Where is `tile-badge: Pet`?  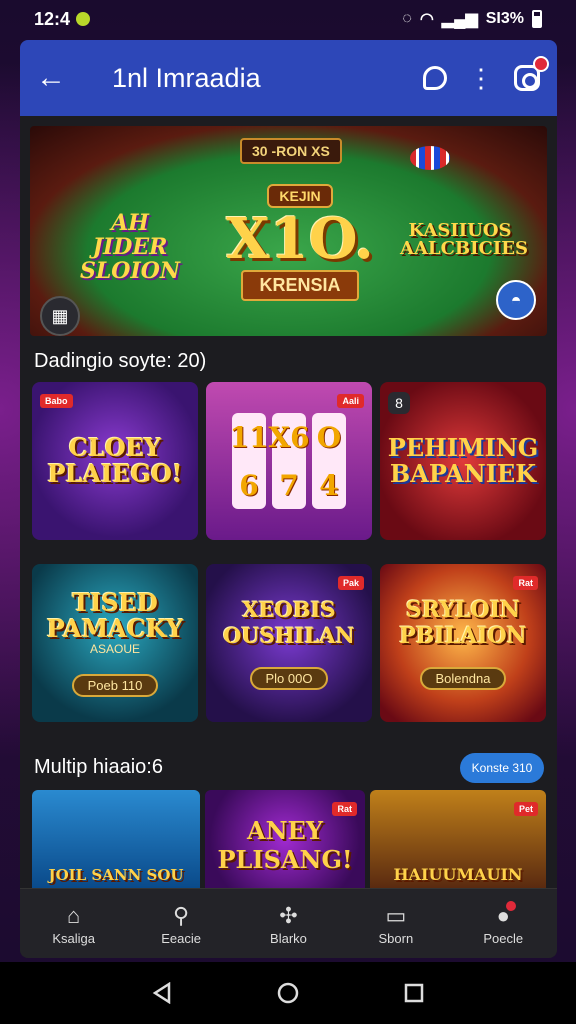
tile-badge: Pet is located at coordinates (525, 809).